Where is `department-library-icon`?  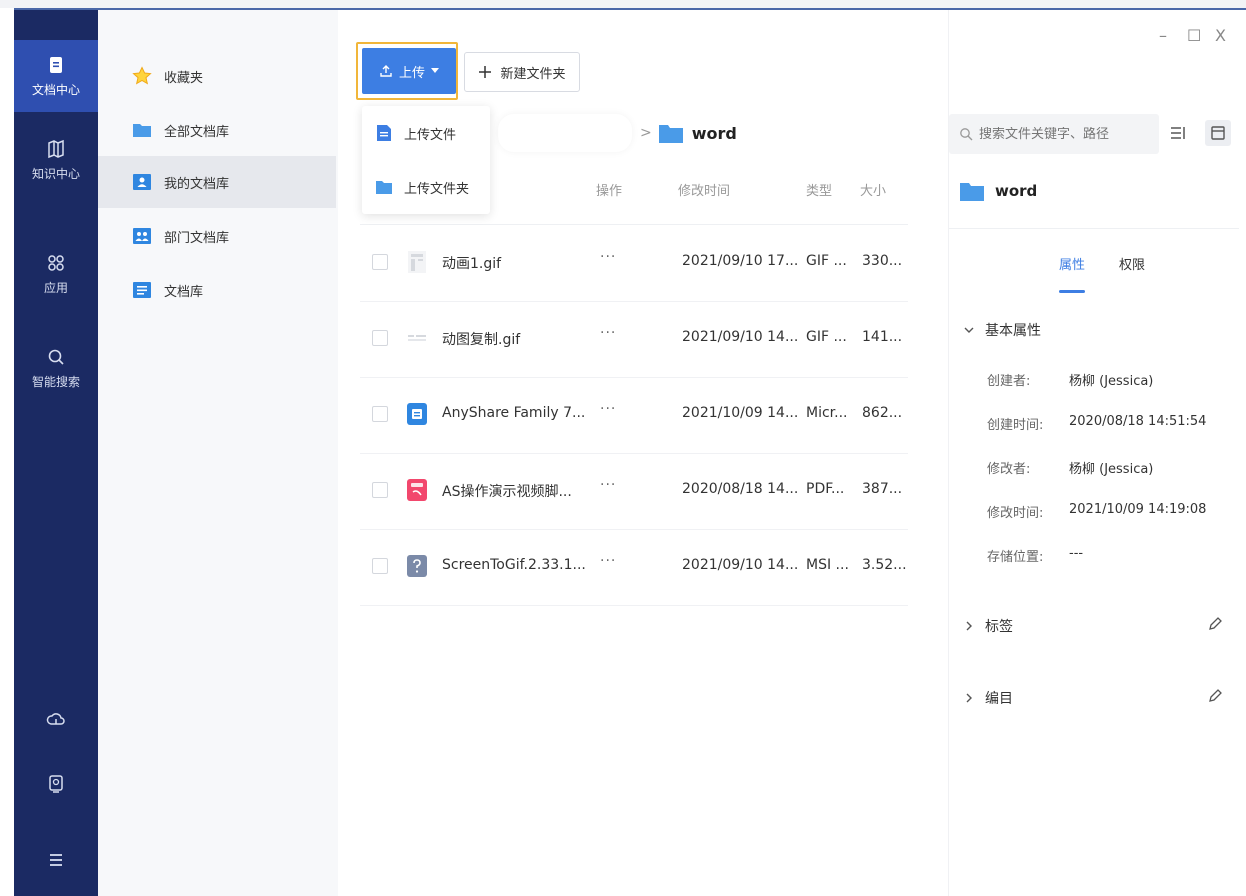
department-library-icon is located at coordinates (142, 236).